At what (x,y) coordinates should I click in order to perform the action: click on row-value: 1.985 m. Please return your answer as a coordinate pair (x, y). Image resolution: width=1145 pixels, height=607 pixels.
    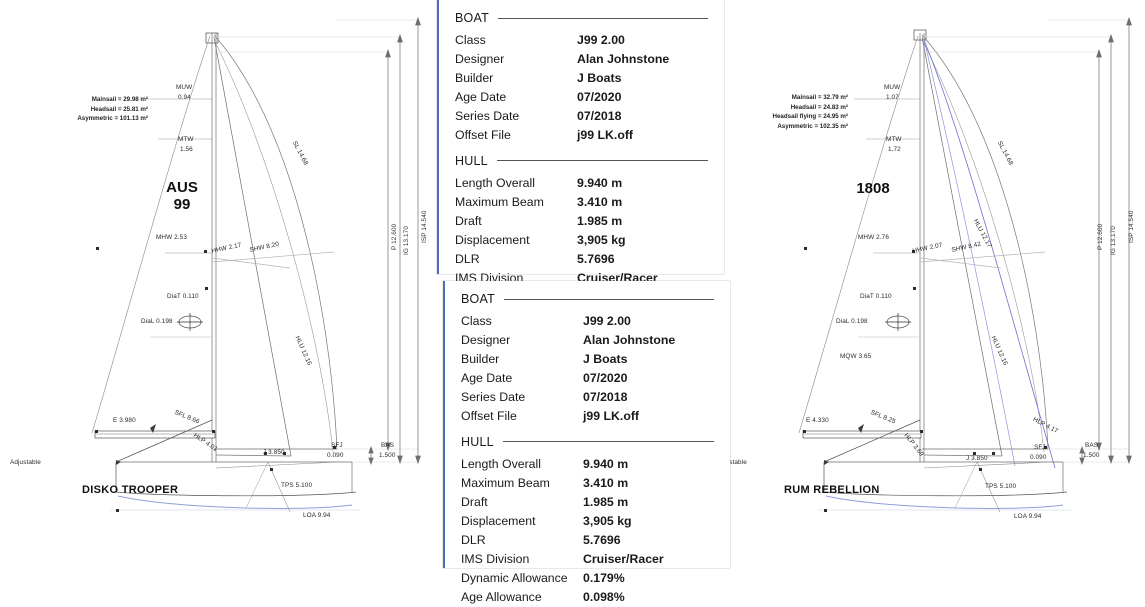
    Looking at the image, I should click on (600, 220).